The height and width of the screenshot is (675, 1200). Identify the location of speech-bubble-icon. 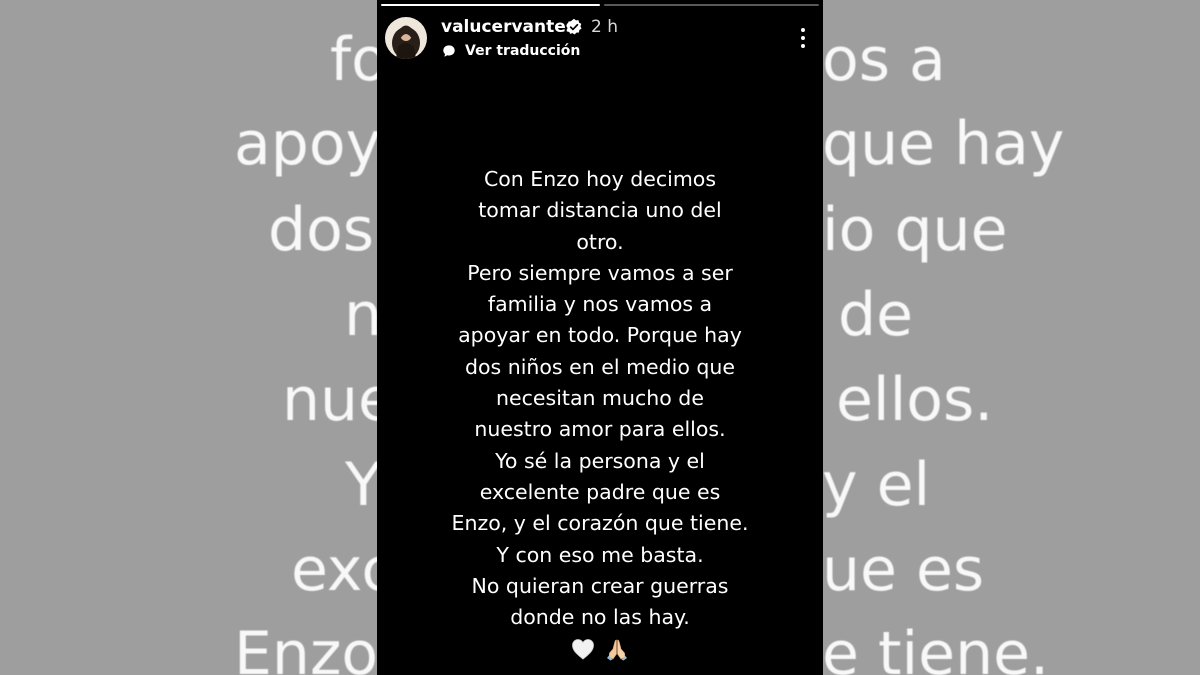
(449, 51).